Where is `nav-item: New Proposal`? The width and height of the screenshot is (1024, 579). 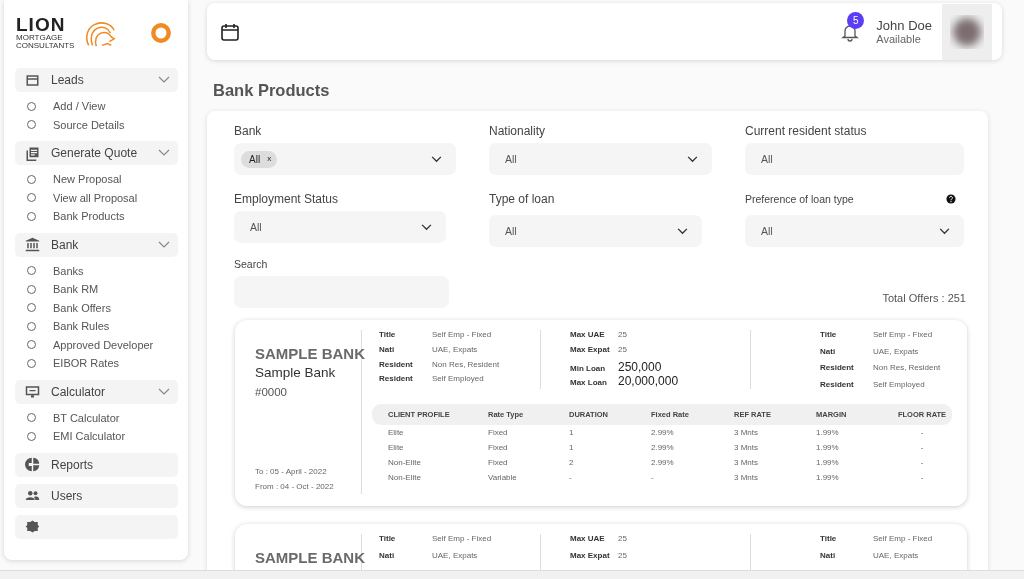
nav-item: New Proposal is located at coordinates (102, 179).